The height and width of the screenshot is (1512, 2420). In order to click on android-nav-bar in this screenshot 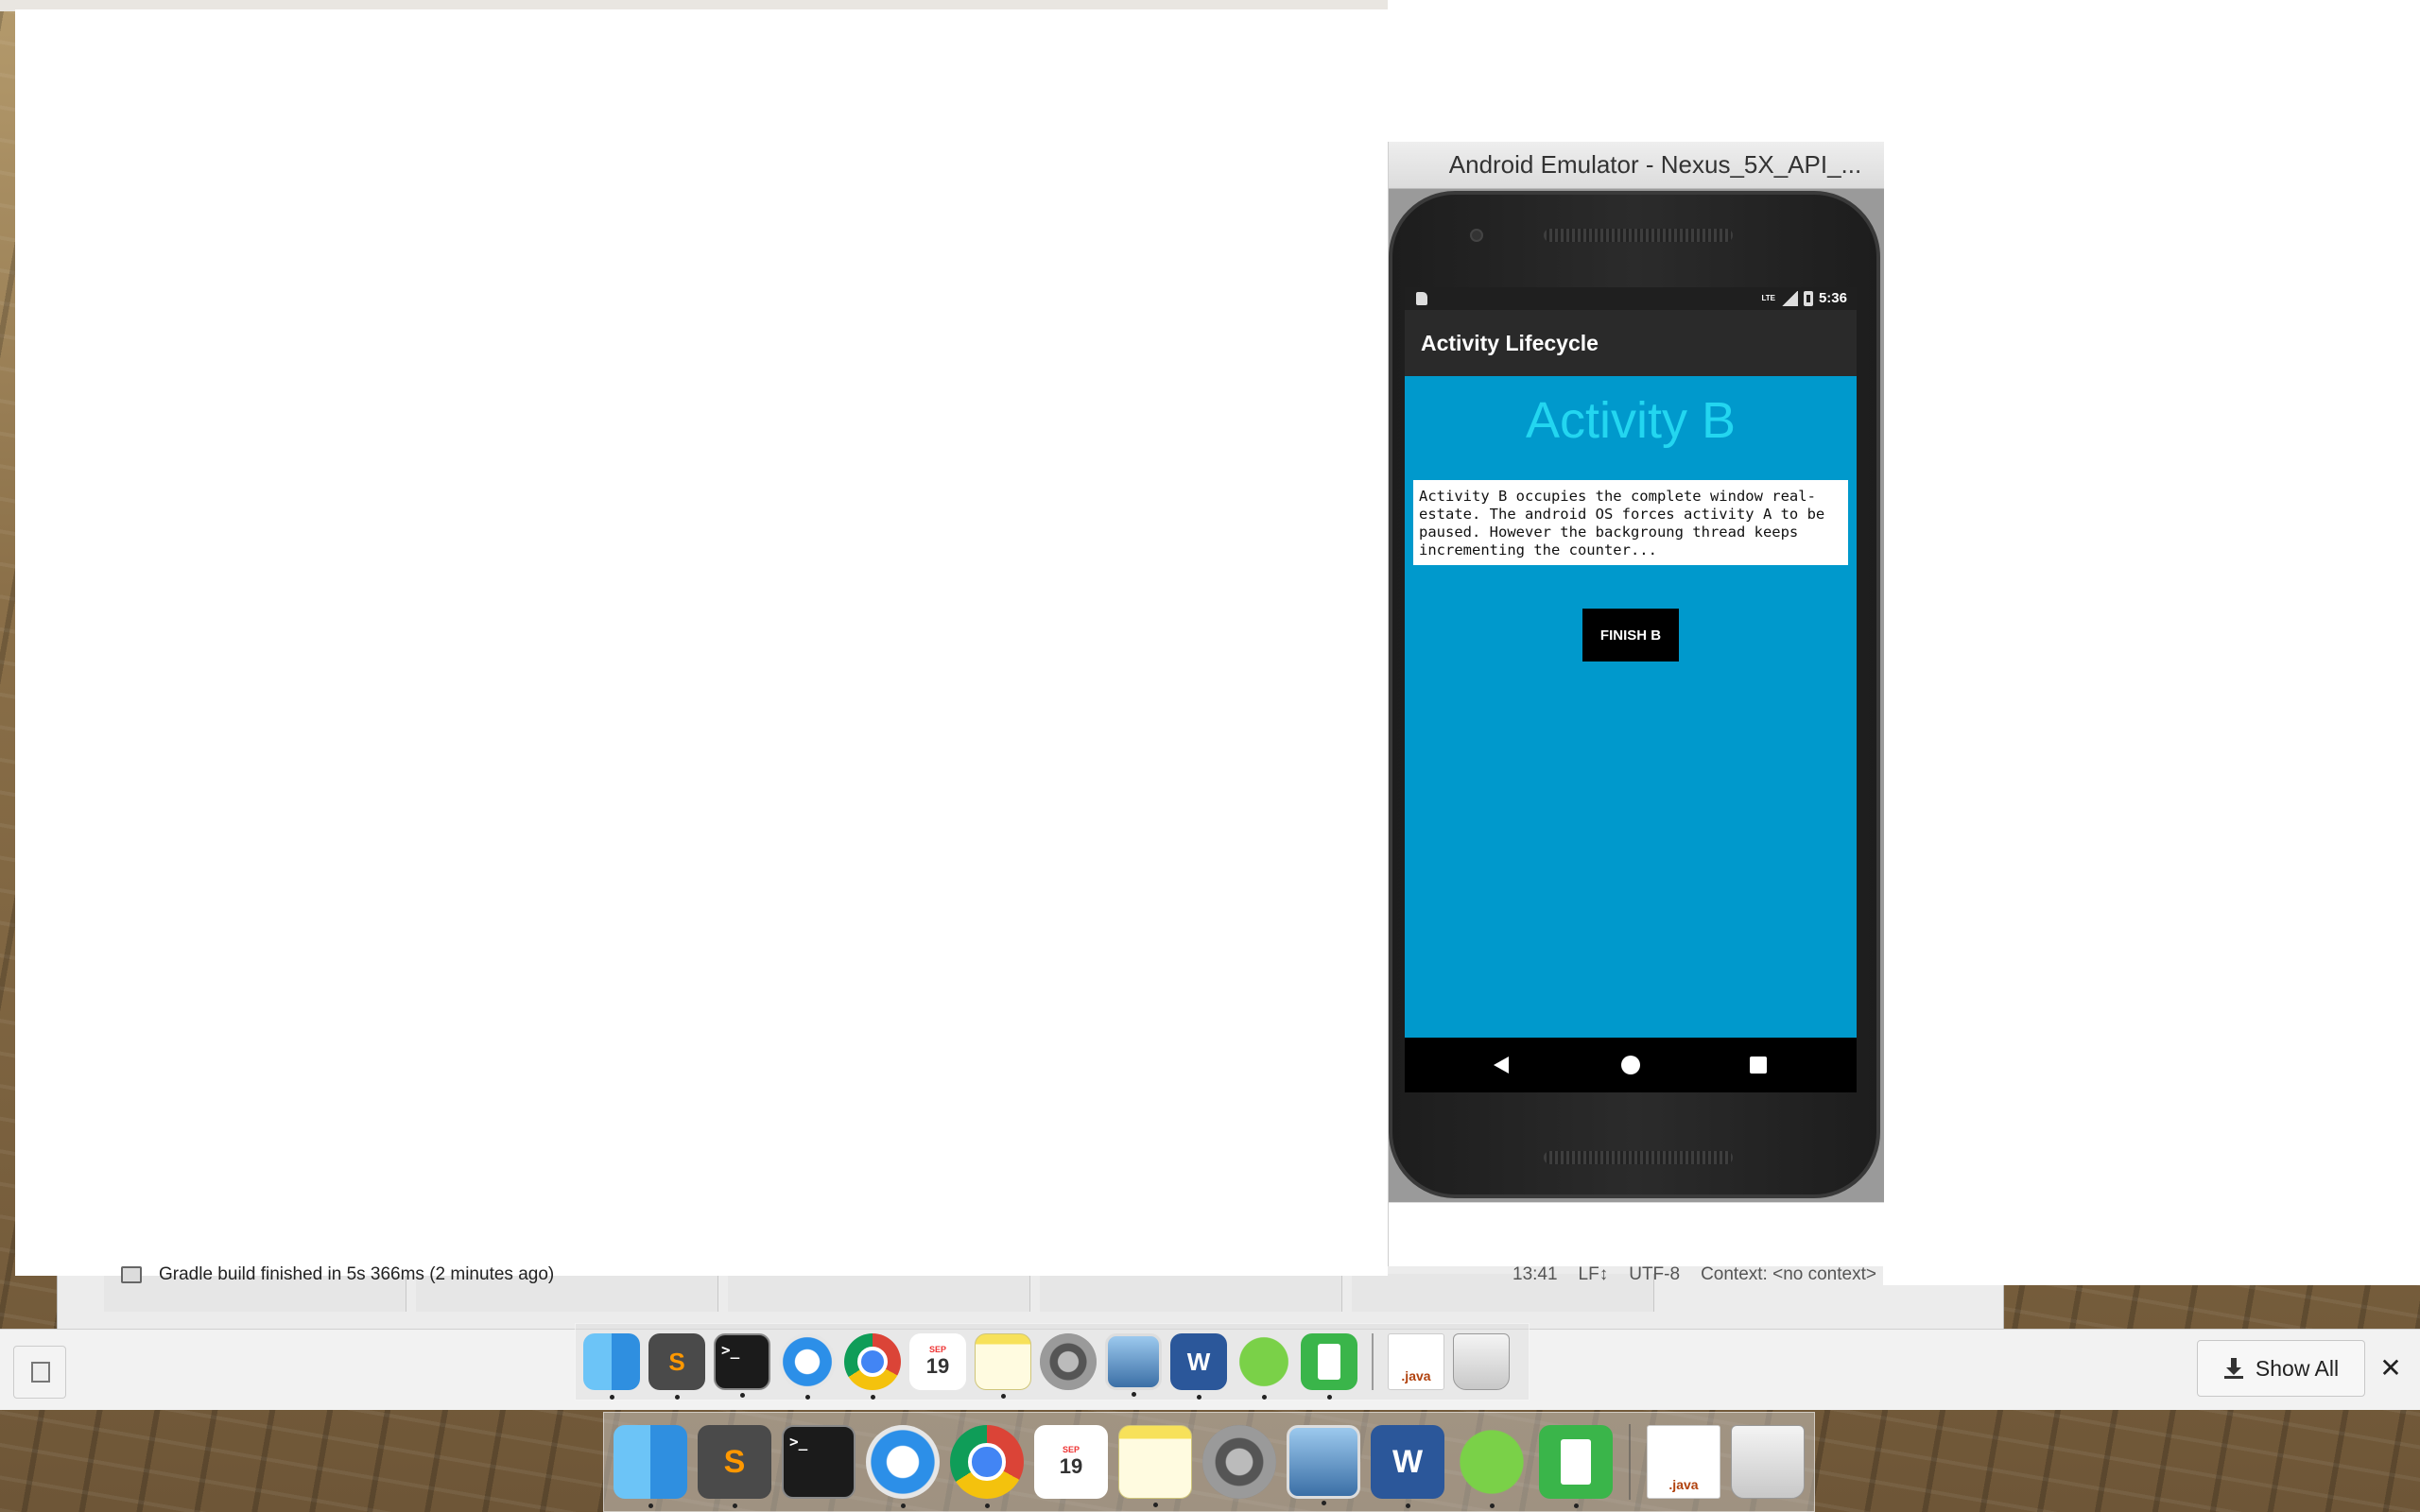, I will do `click(1631, 1065)`.